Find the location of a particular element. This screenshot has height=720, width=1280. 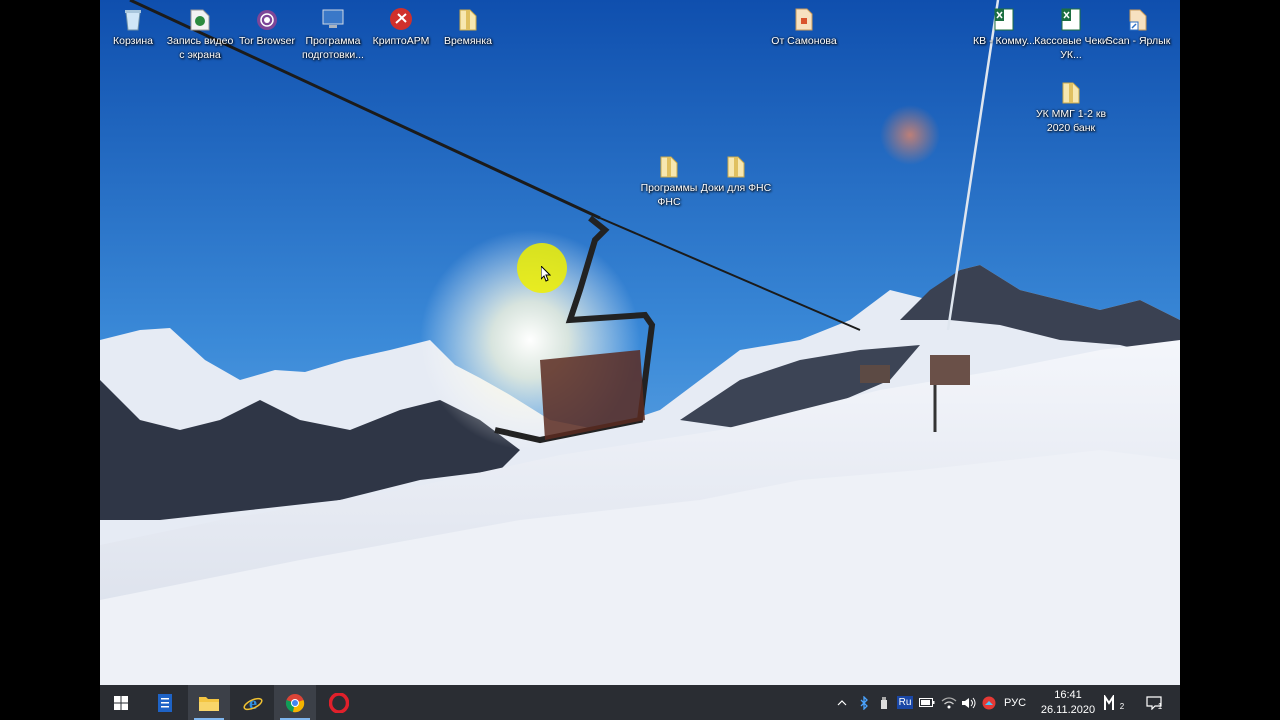

tray-app-count: 2 is located at coordinates (1122, 706).